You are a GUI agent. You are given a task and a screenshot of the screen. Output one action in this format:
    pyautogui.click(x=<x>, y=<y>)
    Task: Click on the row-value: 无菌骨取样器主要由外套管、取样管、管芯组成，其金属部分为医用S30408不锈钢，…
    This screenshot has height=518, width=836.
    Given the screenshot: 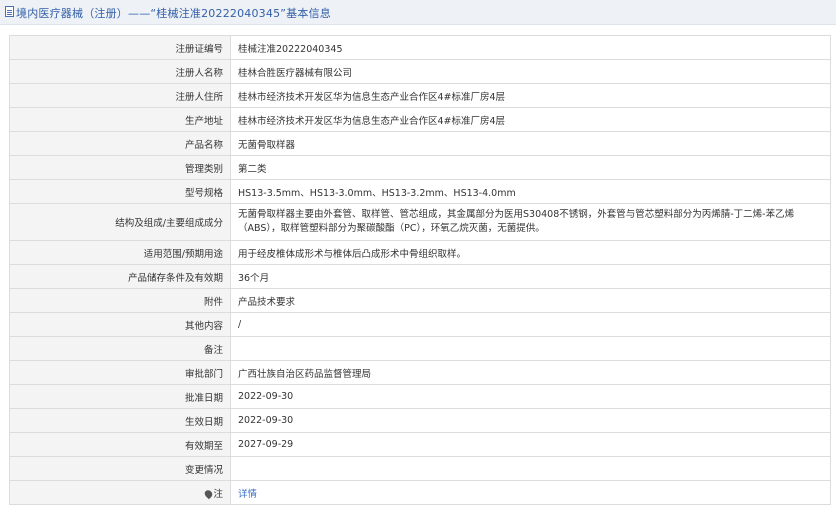 What is the action you would take?
    pyautogui.click(x=530, y=222)
    